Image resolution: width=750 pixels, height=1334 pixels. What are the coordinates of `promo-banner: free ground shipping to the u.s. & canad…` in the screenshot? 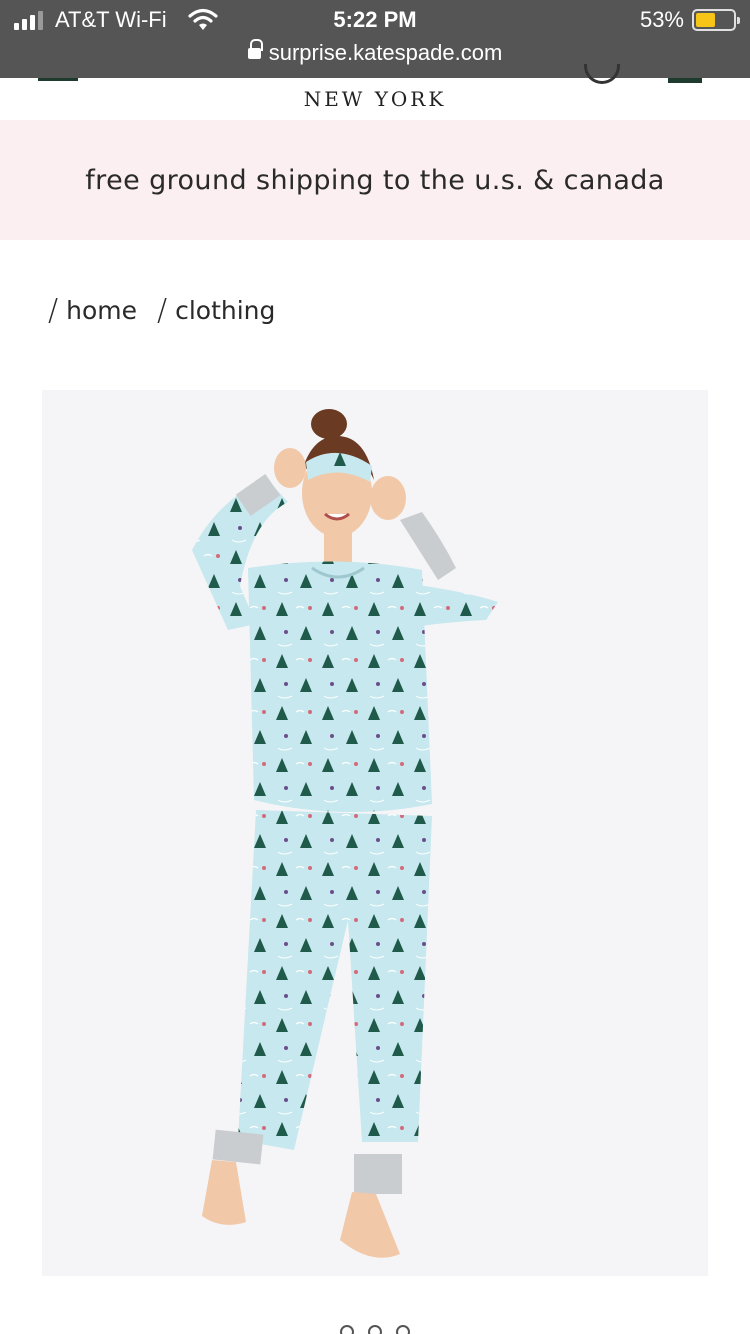 It's located at (375, 180).